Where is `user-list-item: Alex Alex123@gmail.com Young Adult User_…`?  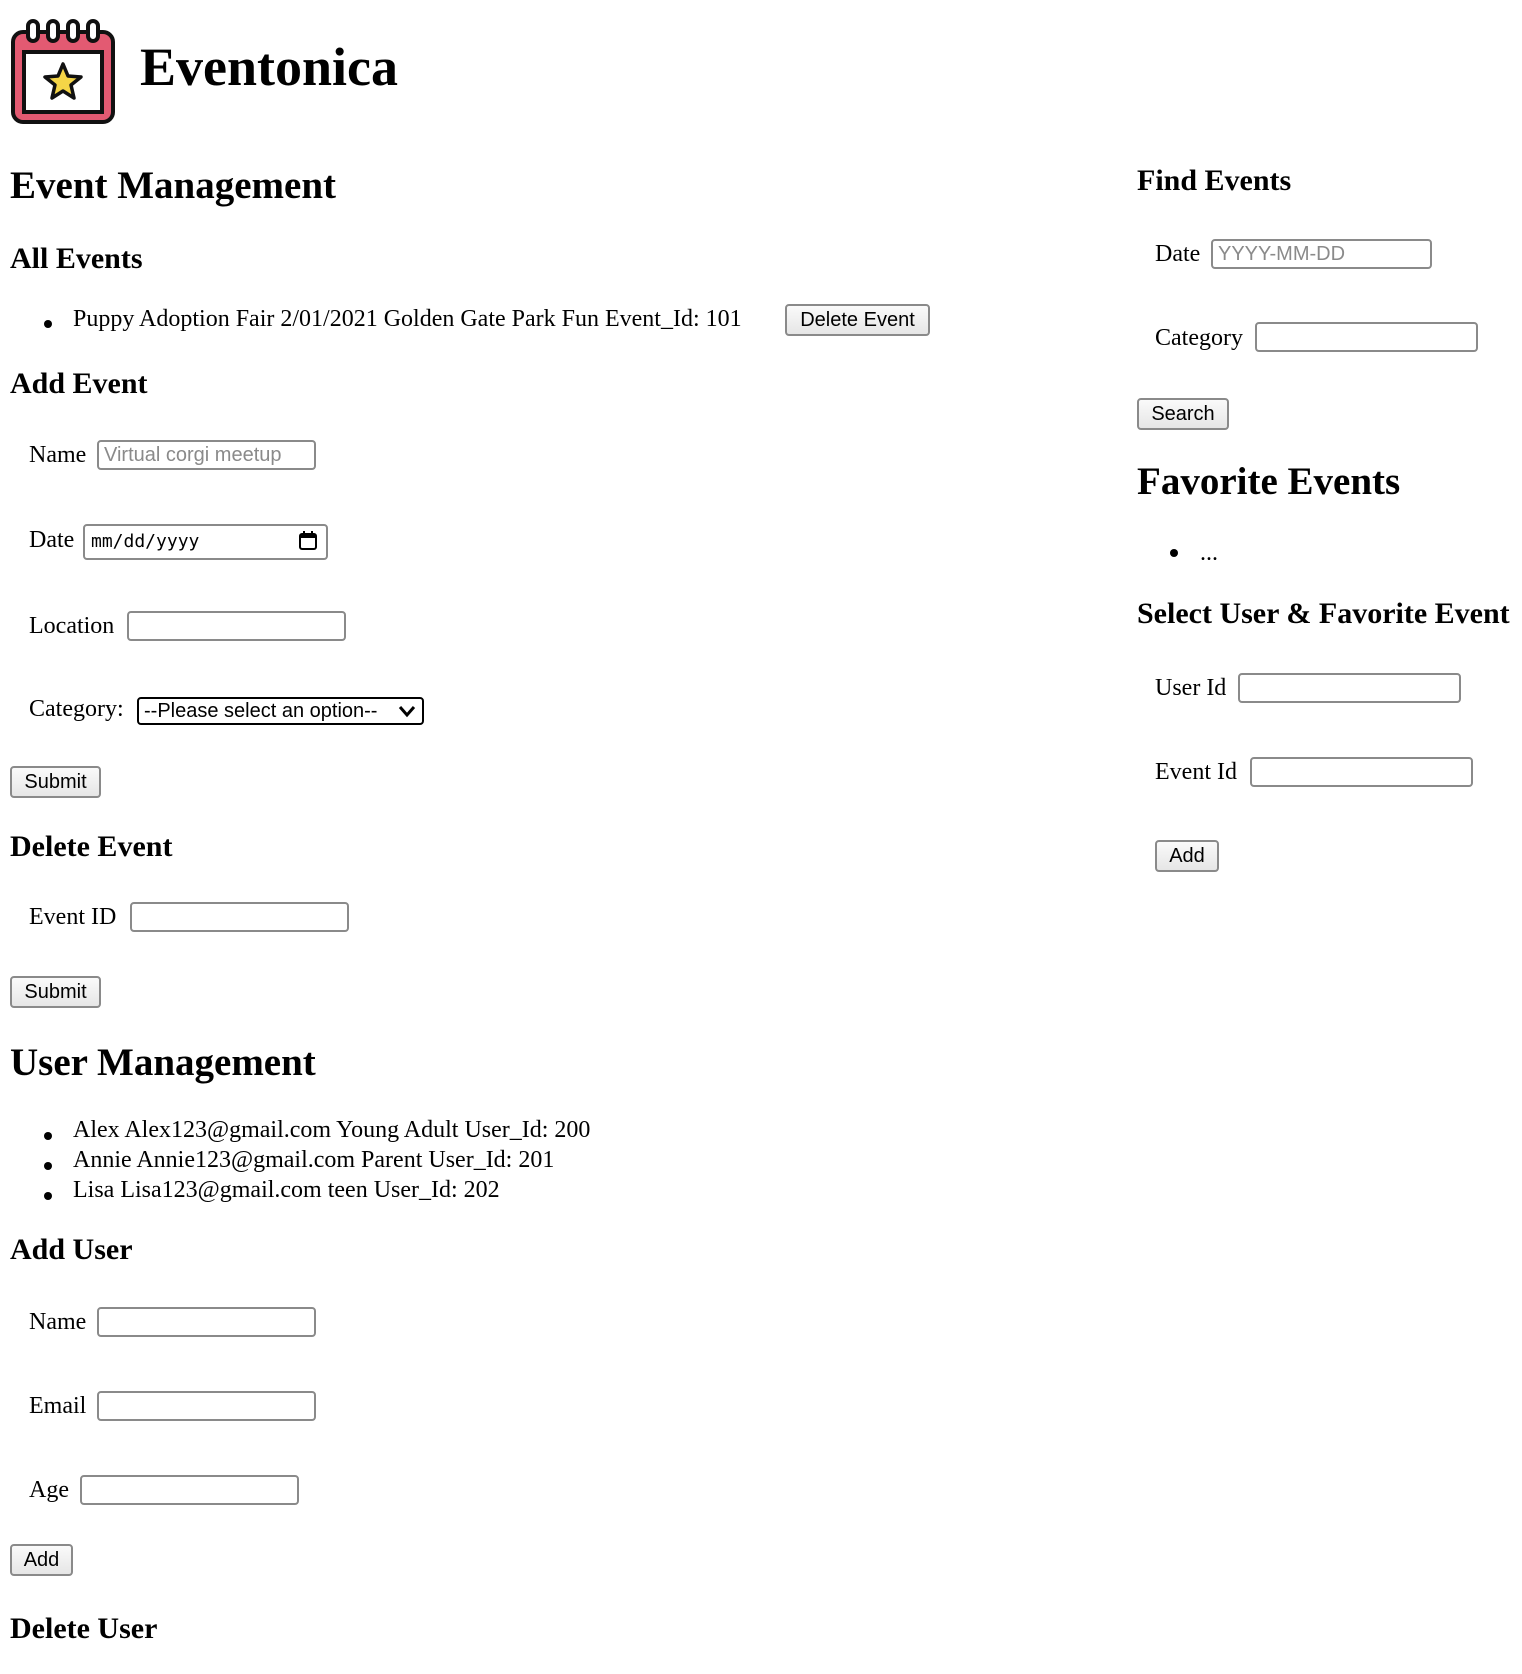 user-list-item: Alex Alex123@gmail.com Young Adult User_… is located at coordinates (332, 1130).